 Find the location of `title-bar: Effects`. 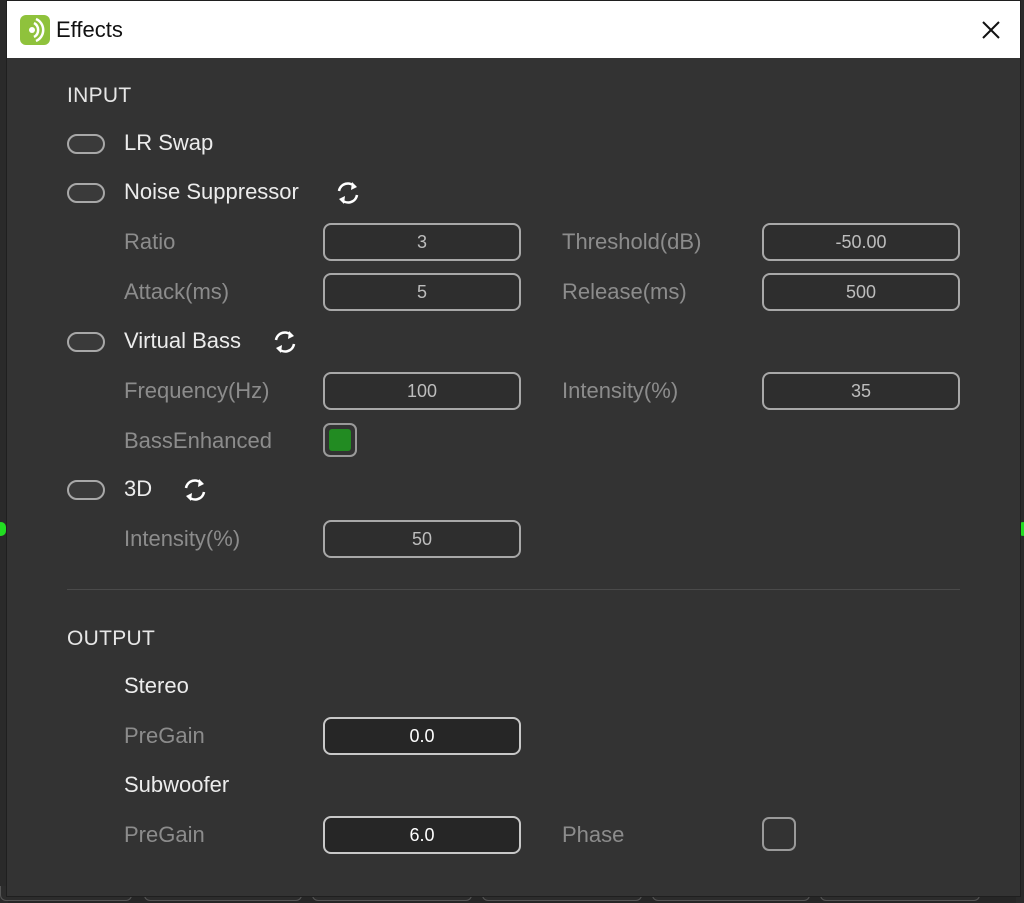

title-bar: Effects is located at coordinates (513, 29).